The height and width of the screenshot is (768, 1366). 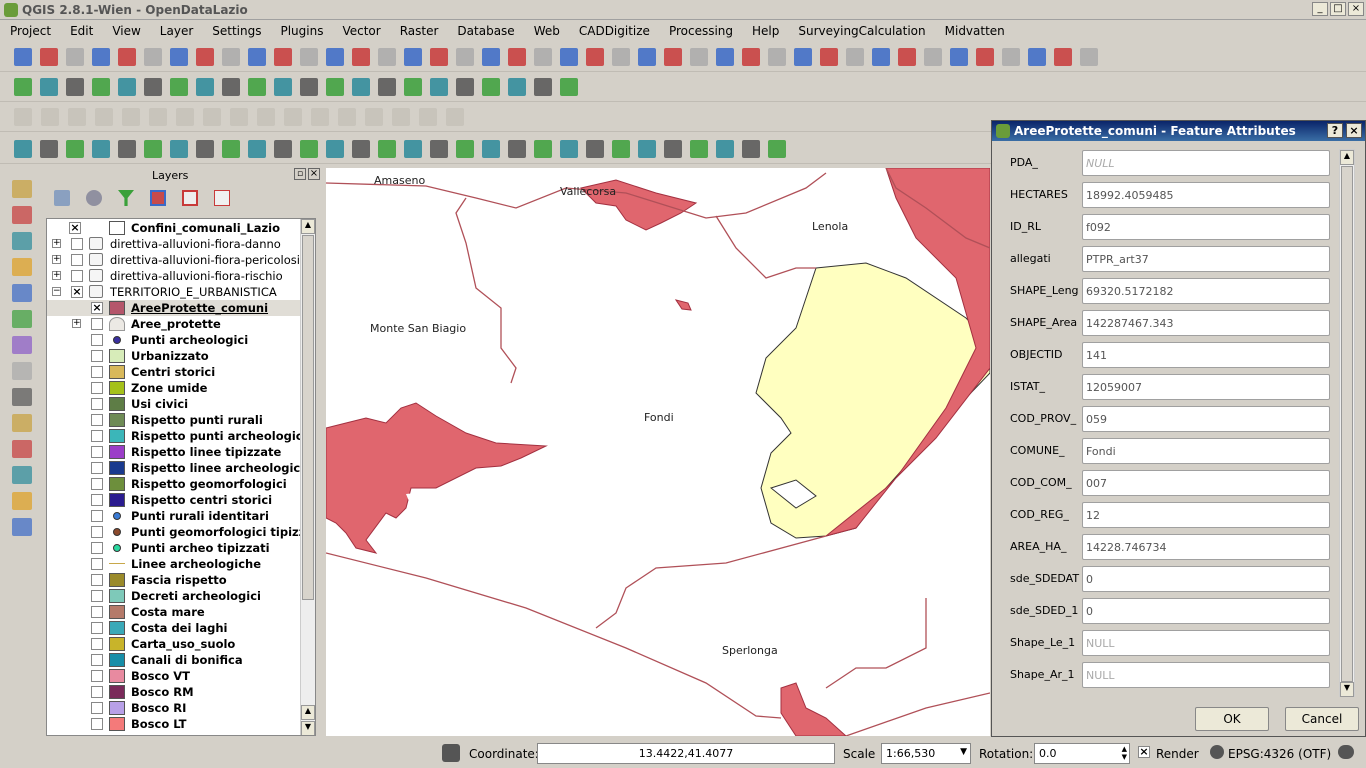 What do you see at coordinates (686, 753) in the screenshot?
I see `coordinate-field: 13.4422,41.4077` at bounding box center [686, 753].